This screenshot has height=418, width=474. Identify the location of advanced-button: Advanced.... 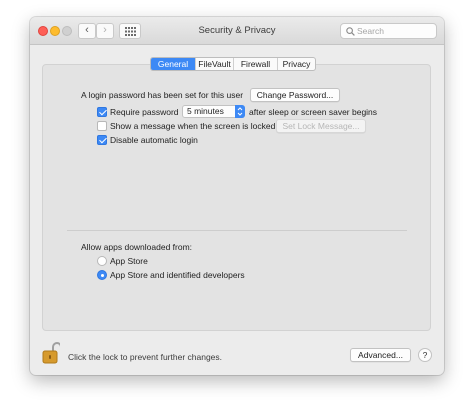
(380, 355).